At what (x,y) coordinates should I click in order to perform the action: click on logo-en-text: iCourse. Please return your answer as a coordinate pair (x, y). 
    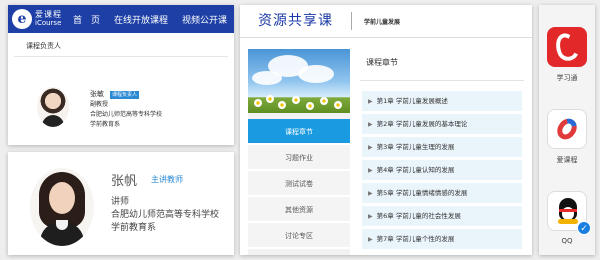
    Looking at the image, I should click on (48, 22).